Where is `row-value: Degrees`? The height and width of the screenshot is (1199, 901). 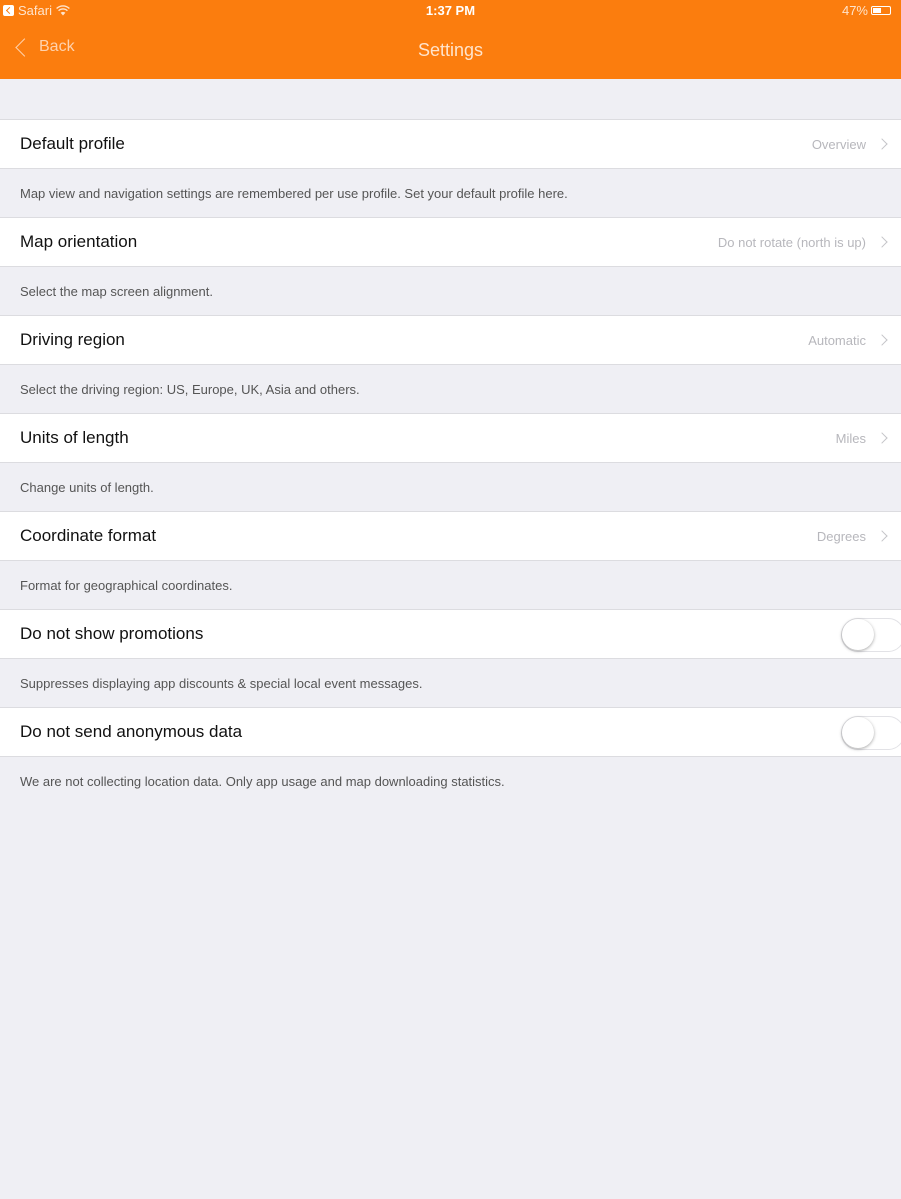
row-value: Degrees is located at coordinates (841, 536).